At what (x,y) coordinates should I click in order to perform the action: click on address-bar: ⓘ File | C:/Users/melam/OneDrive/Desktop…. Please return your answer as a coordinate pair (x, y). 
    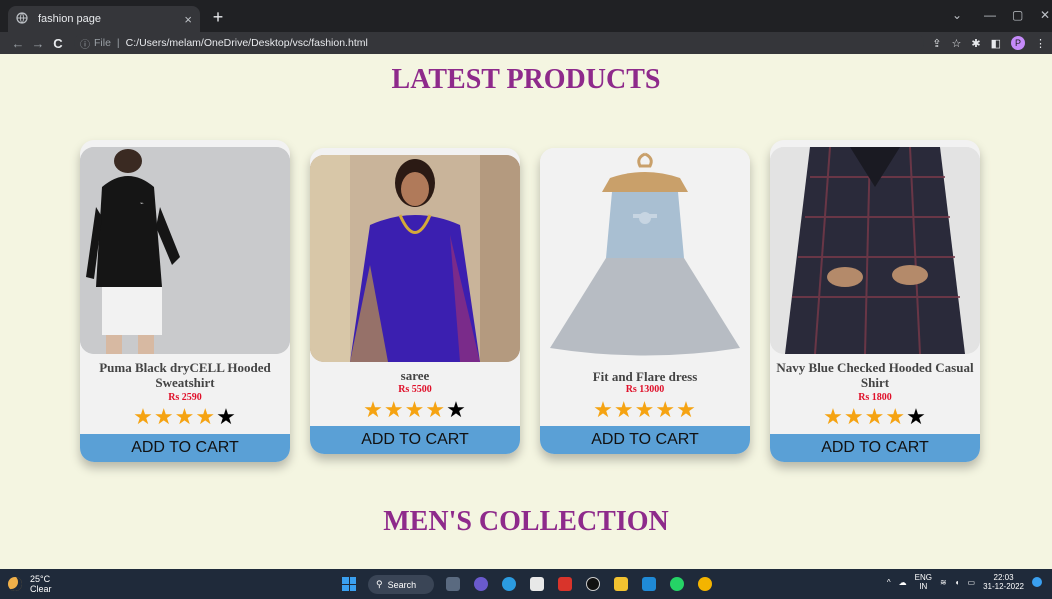
    Looking at the image, I should click on (499, 43).